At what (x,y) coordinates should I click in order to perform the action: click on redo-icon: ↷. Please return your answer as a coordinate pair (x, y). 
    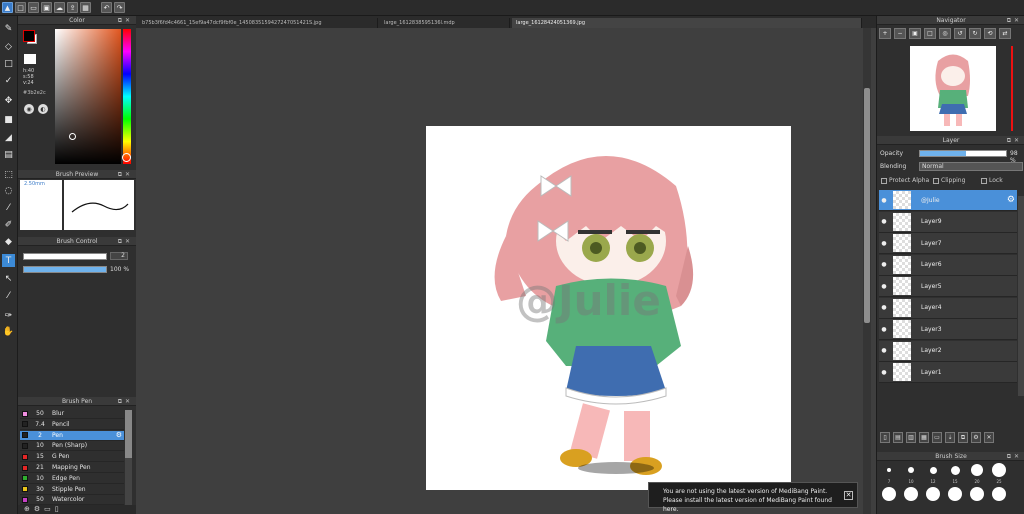
    Looking at the image, I should click on (119, 7).